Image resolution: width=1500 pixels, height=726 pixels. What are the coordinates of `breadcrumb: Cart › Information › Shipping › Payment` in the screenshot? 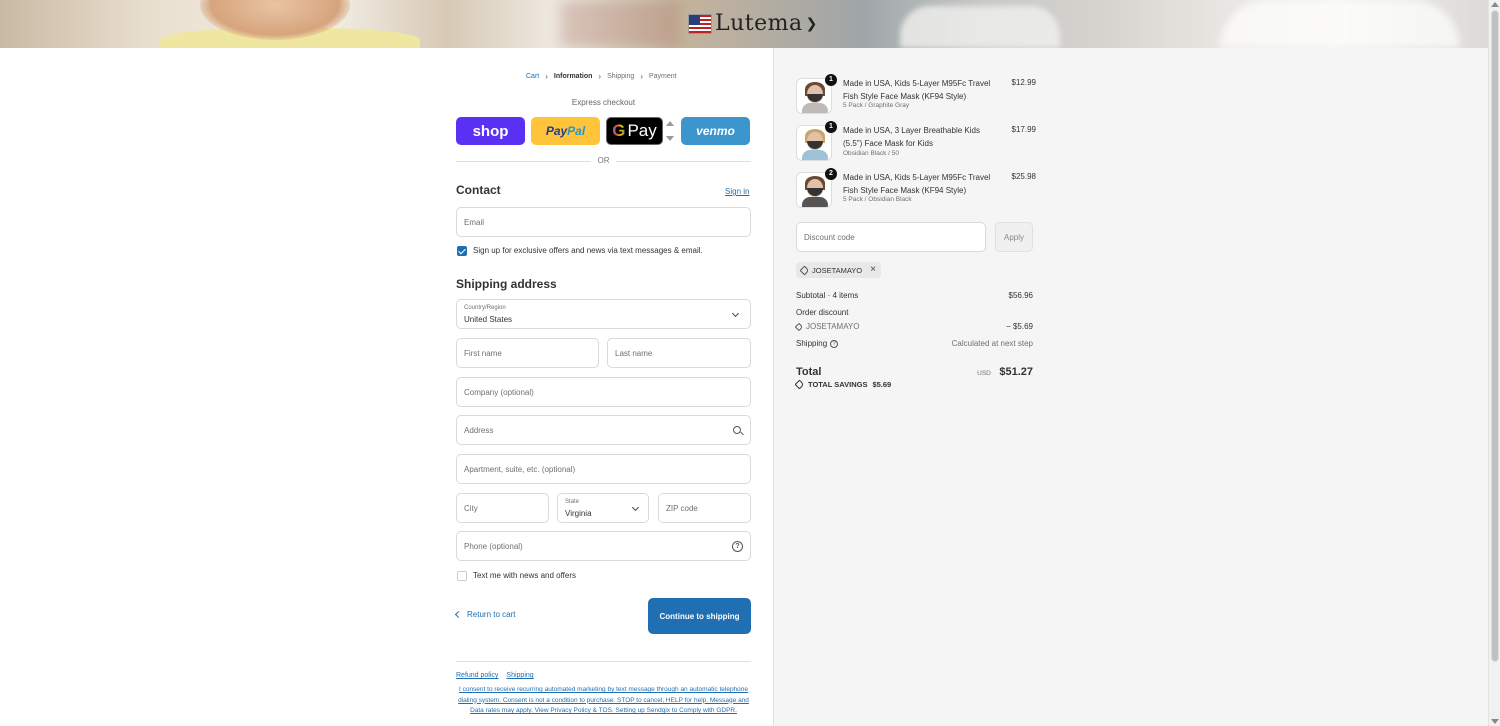 It's located at (601, 76).